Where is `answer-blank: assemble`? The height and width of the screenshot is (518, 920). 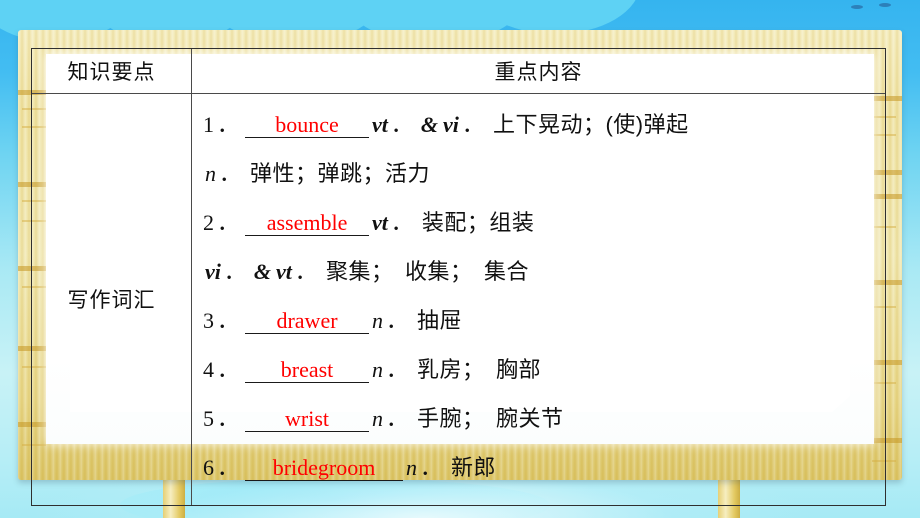
answer-blank: assemble is located at coordinates (307, 224).